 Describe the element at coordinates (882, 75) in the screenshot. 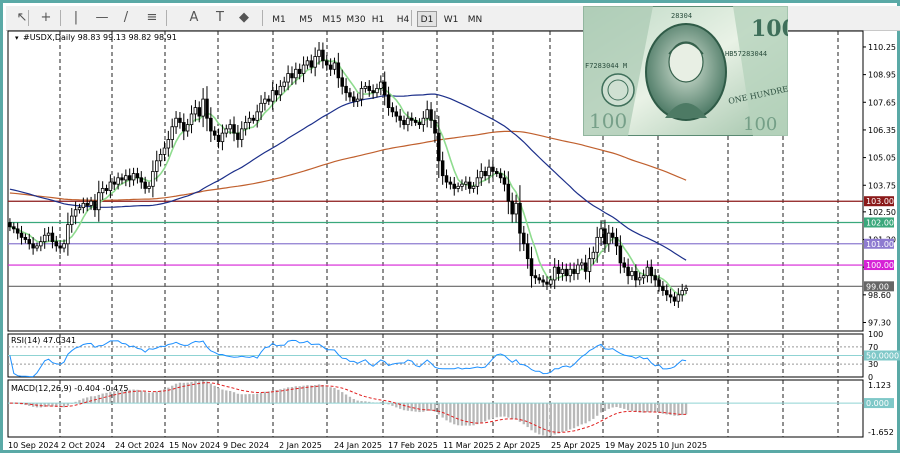

I see `y-tick-label: 108.95` at that location.